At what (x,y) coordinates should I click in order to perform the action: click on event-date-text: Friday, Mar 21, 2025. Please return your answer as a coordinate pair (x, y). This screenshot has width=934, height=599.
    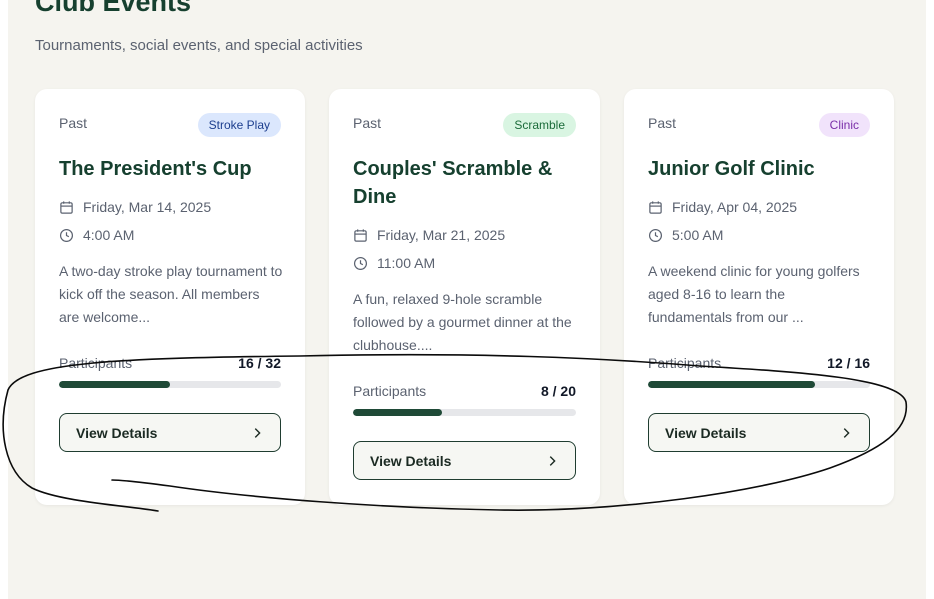
    Looking at the image, I should click on (441, 235).